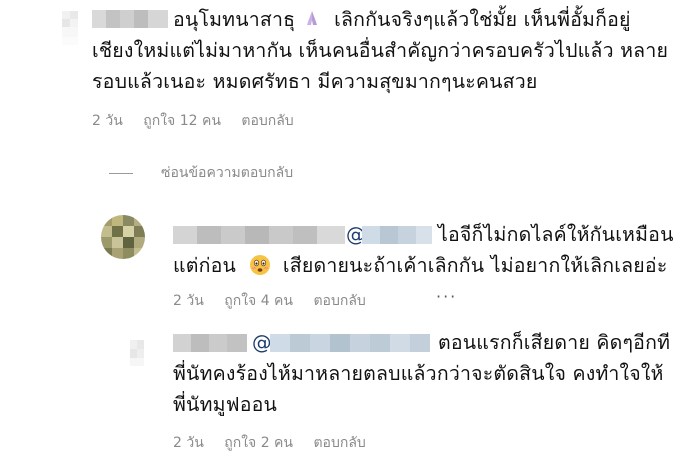 Image resolution: width=700 pixels, height=462 pixels. What do you see at coordinates (234, 19) in the screenshot?
I see `comment-text-line: อนุโมทนาสาธุ` at bounding box center [234, 19].